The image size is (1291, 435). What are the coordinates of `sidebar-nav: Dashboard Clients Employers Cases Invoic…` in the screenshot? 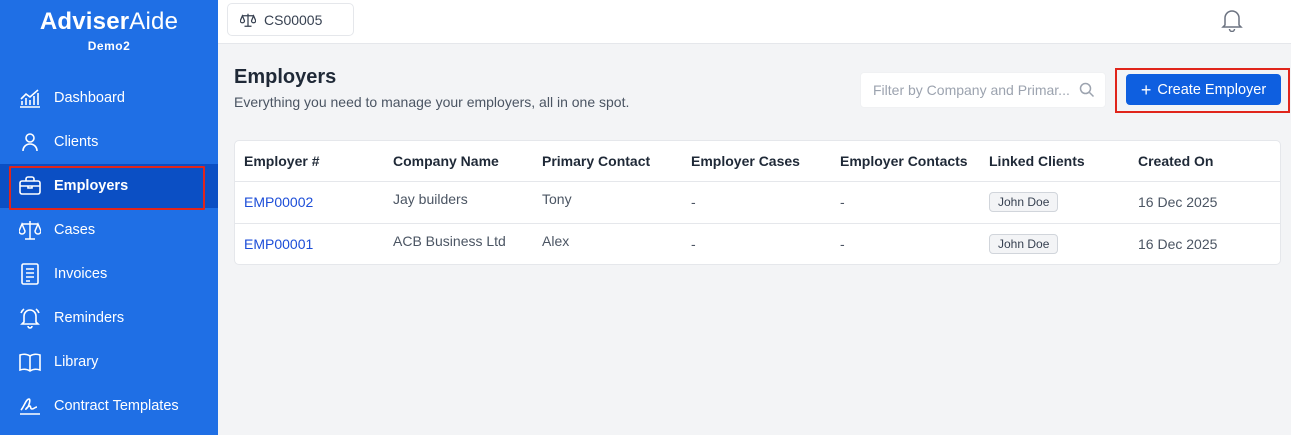 It's located at (109, 252).